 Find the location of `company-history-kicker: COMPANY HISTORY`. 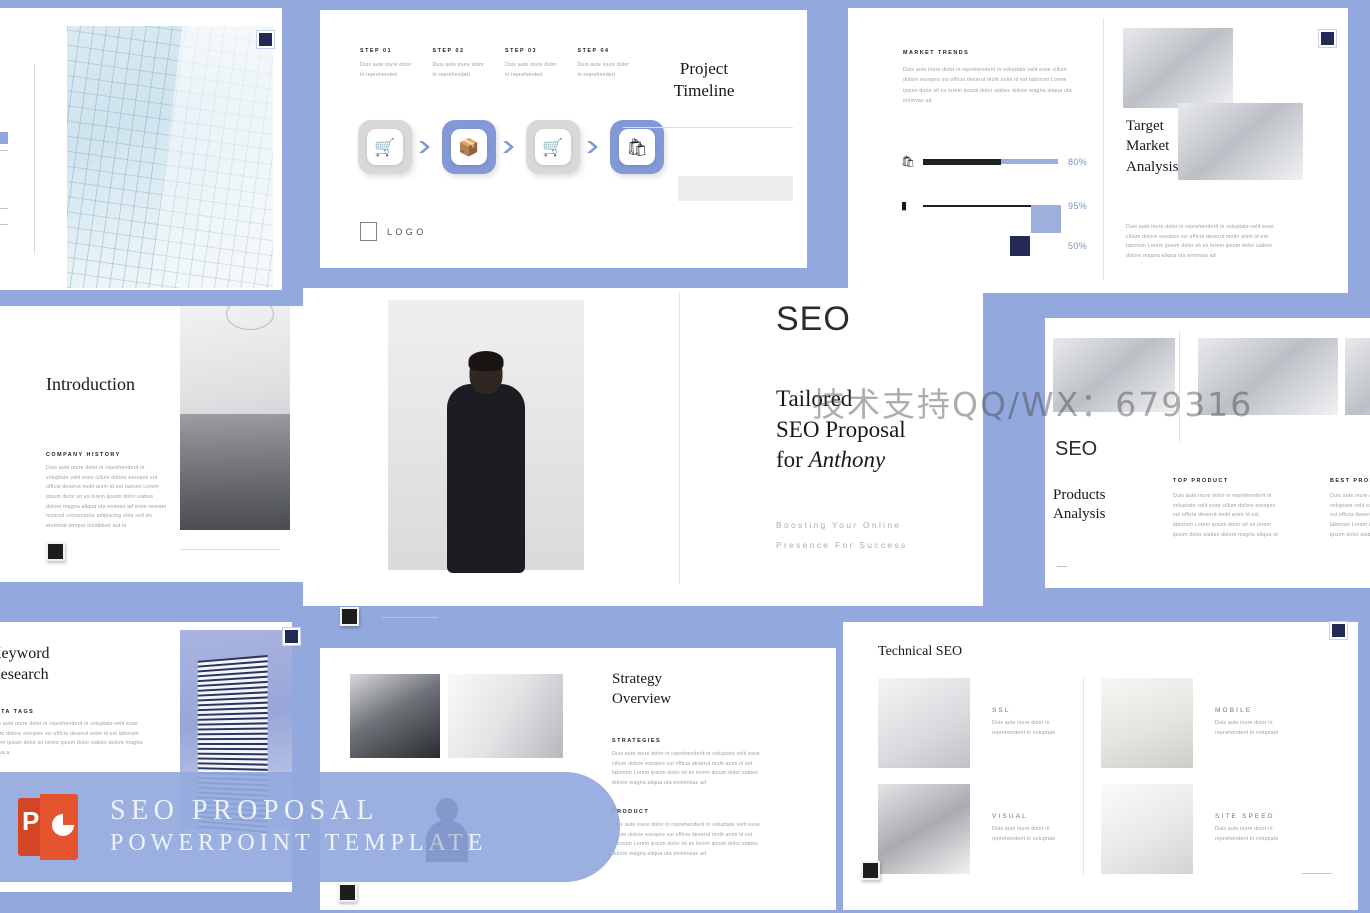

company-history-kicker: COMPANY HISTORY is located at coordinates (83, 455).